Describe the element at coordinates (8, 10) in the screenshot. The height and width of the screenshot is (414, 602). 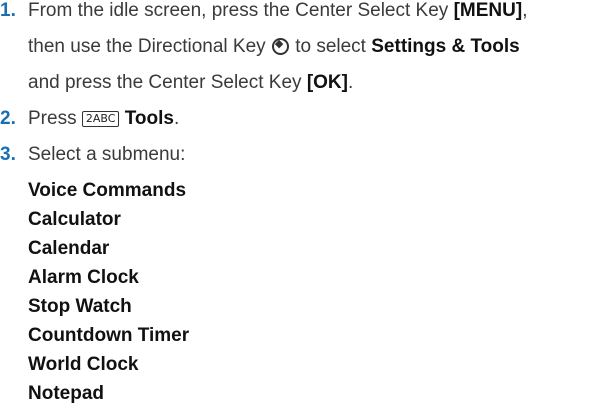
I see `step-number: 1.` at that location.